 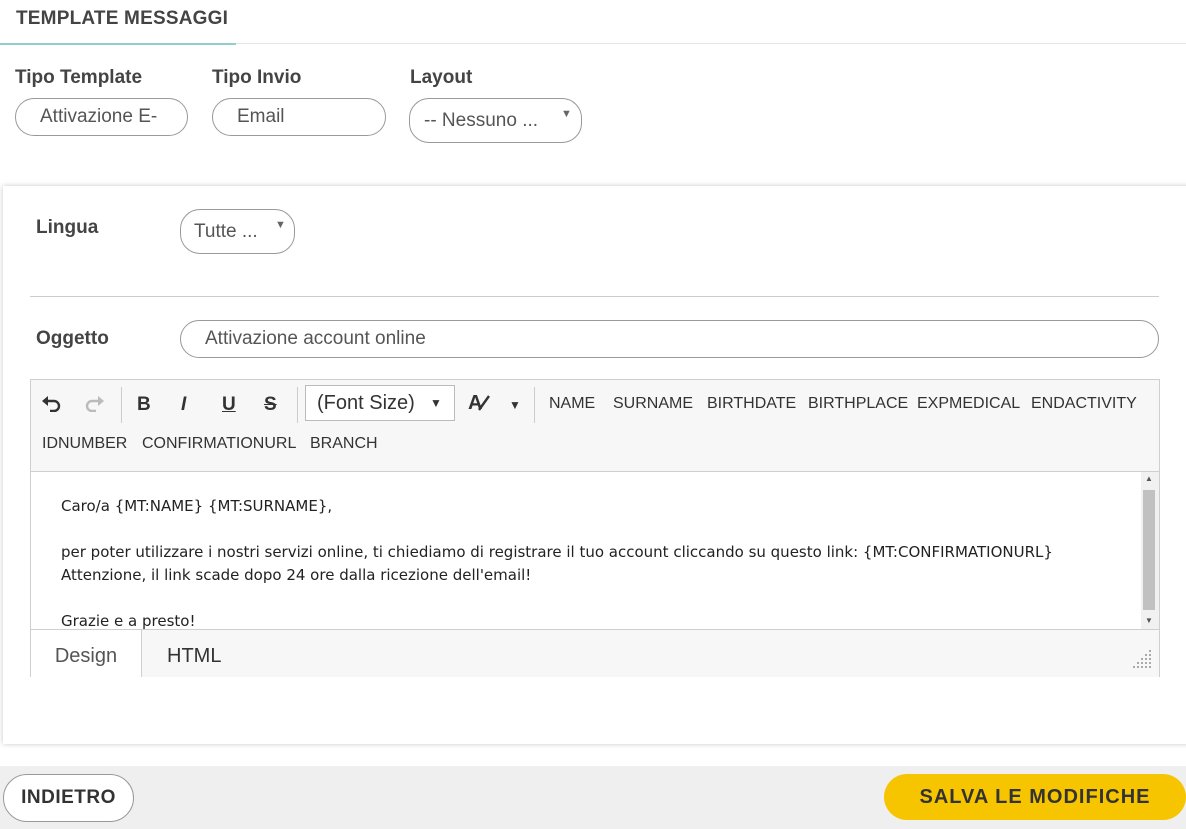 I want to click on editor-mode-bar: Design HTML, so click(x=595, y=653).